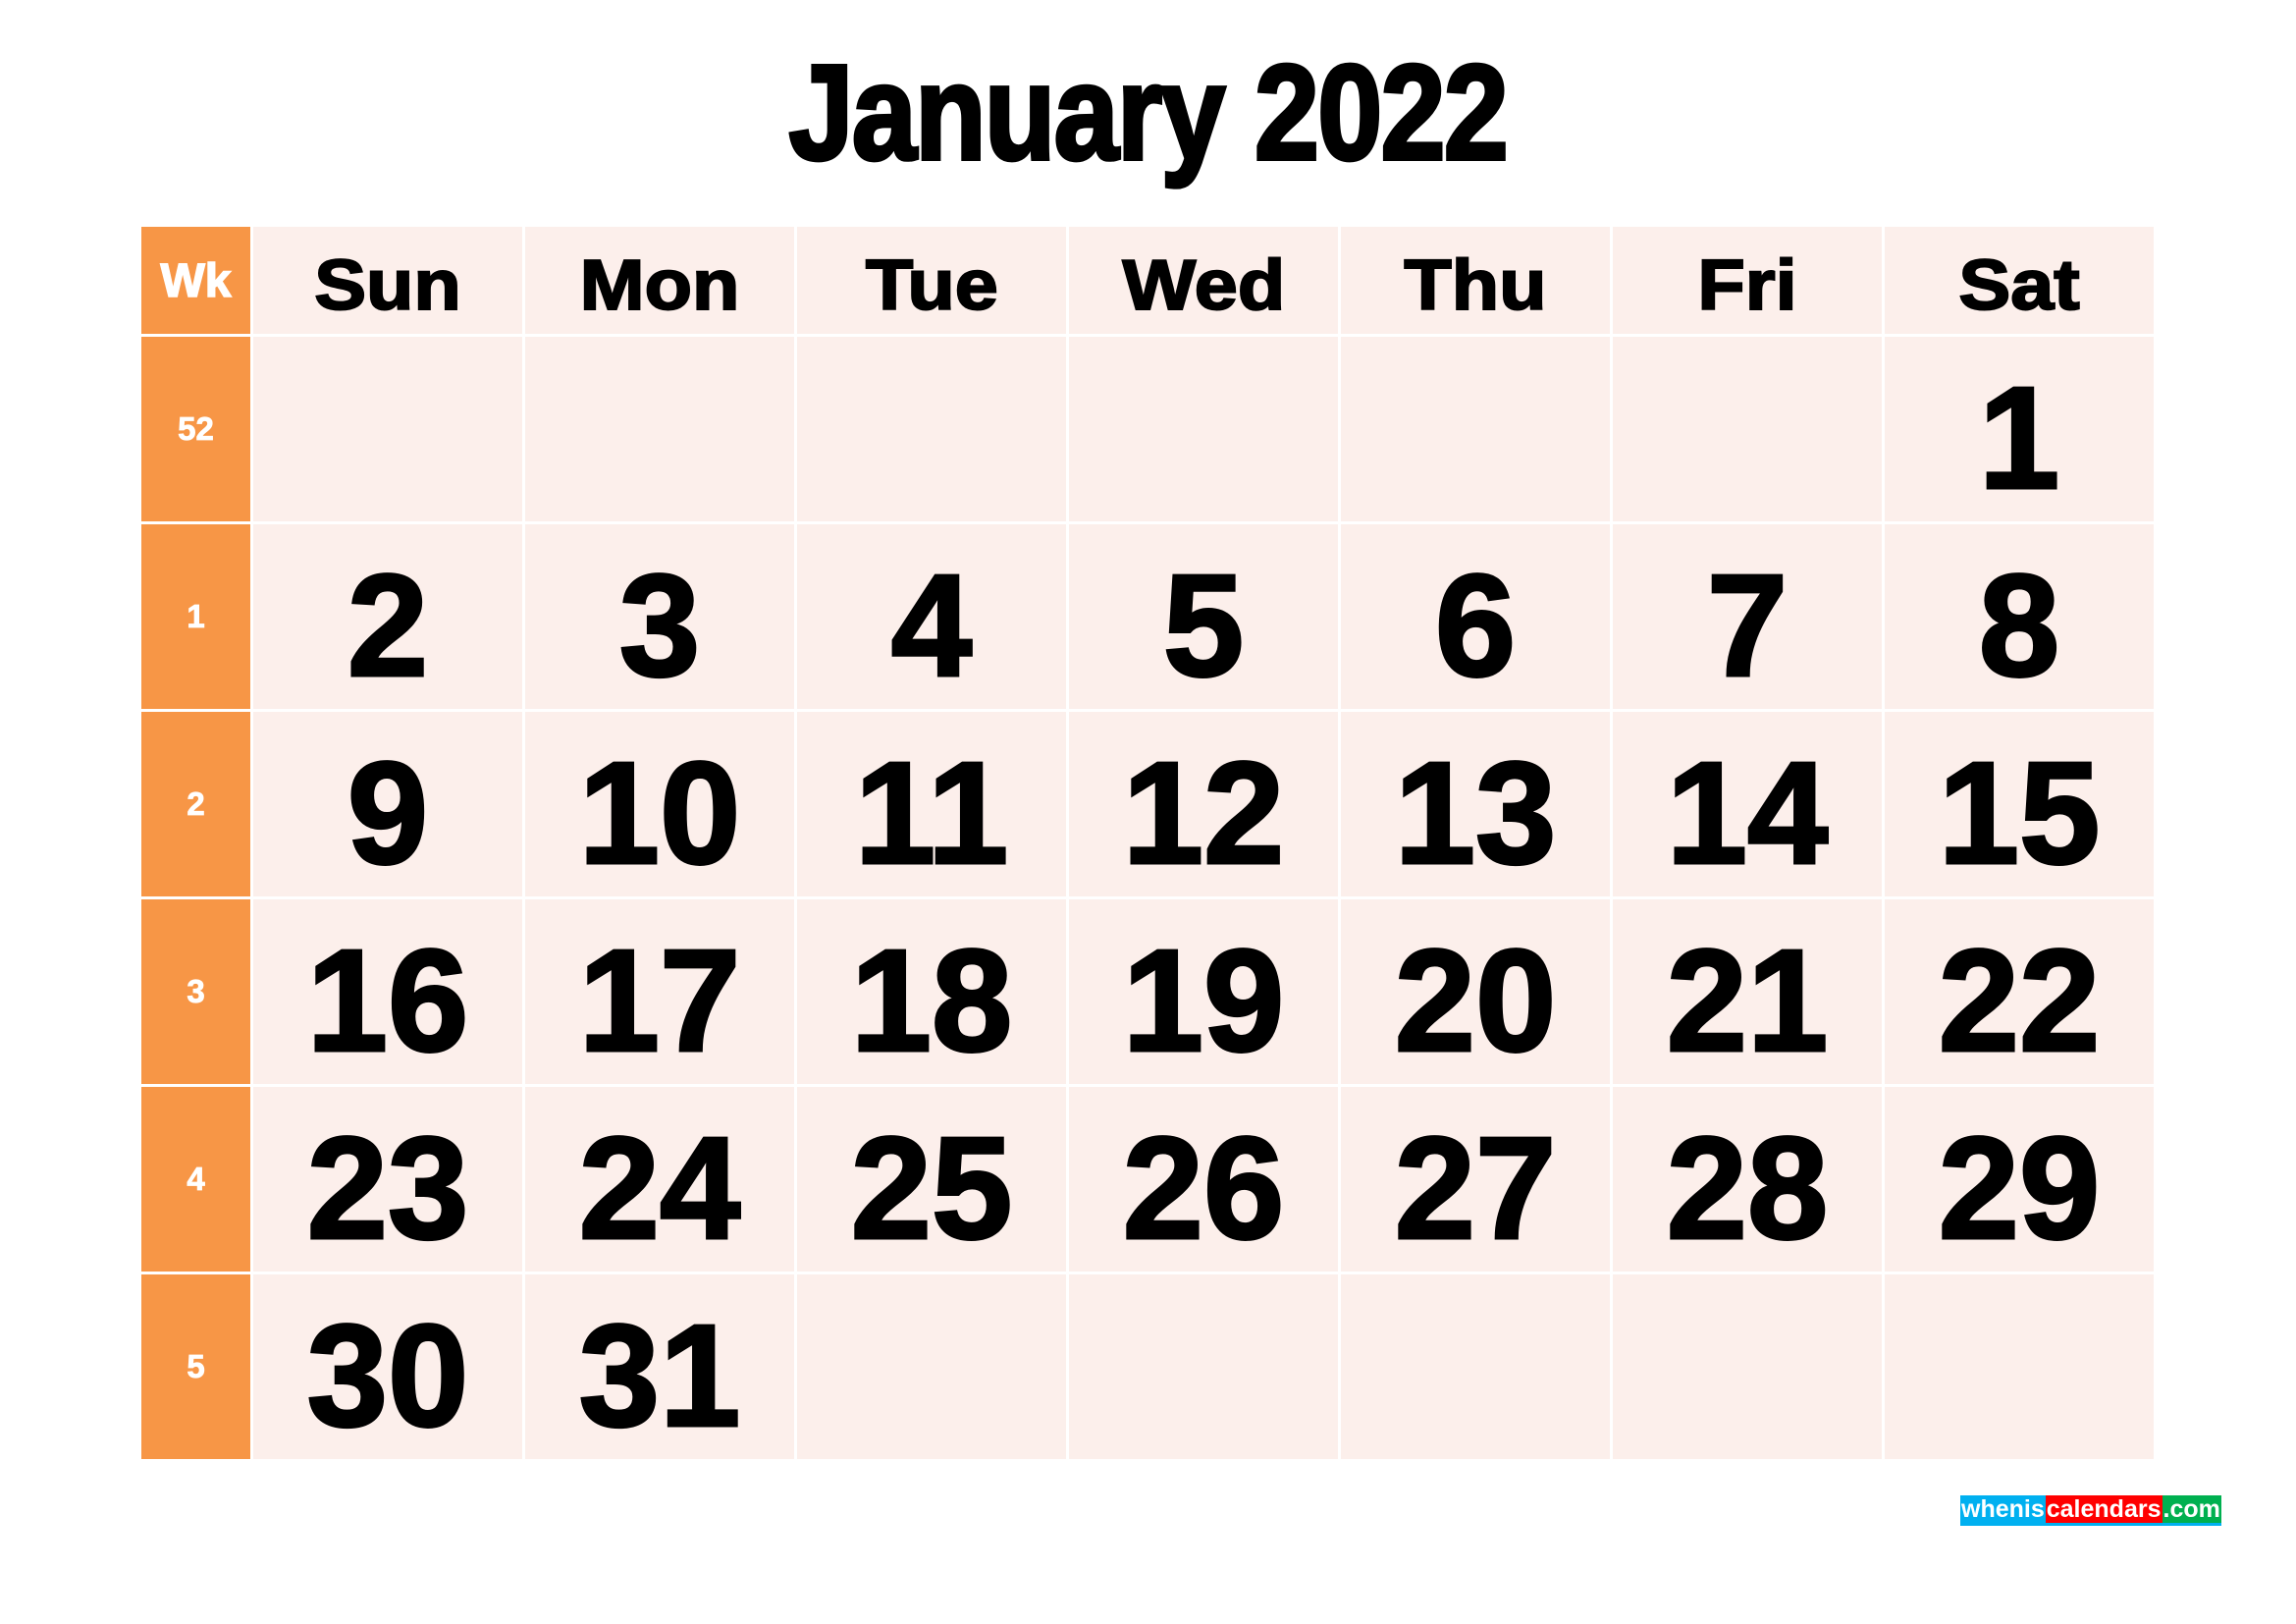 The height and width of the screenshot is (1624, 2296). I want to click on weekday-header-fri: Fri, so click(1747, 280).